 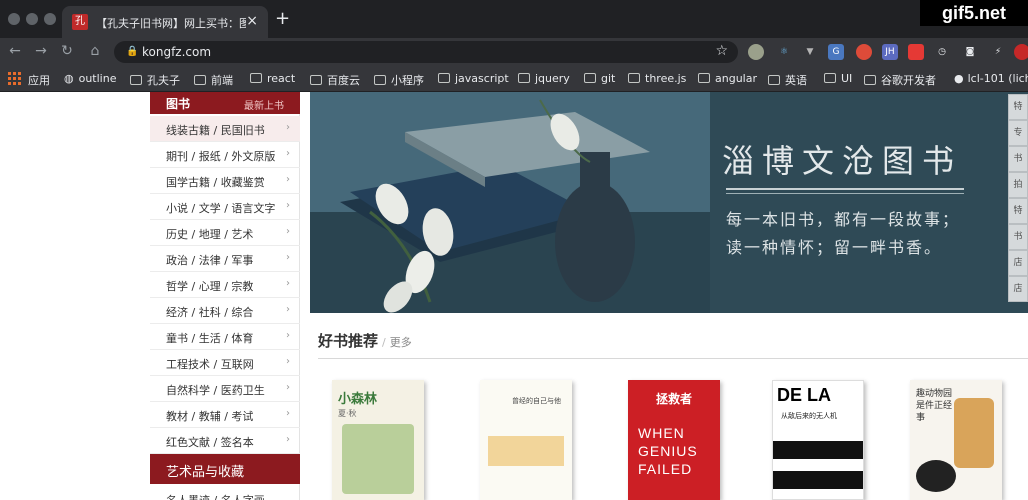 What do you see at coordinates (225, 233) in the screenshot?
I see `sidebar-item: 历史 / 地理 / 艺术 ›` at bounding box center [225, 233].